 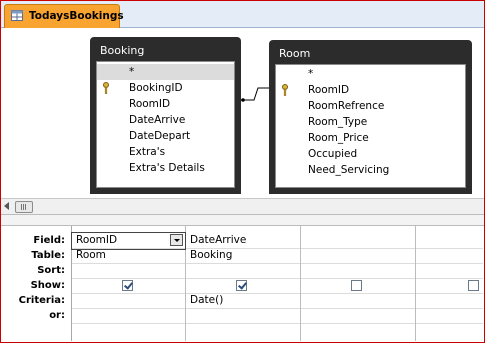 What do you see at coordinates (48, 255) in the screenshot?
I see `row-label-table: Table:` at bounding box center [48, 255].